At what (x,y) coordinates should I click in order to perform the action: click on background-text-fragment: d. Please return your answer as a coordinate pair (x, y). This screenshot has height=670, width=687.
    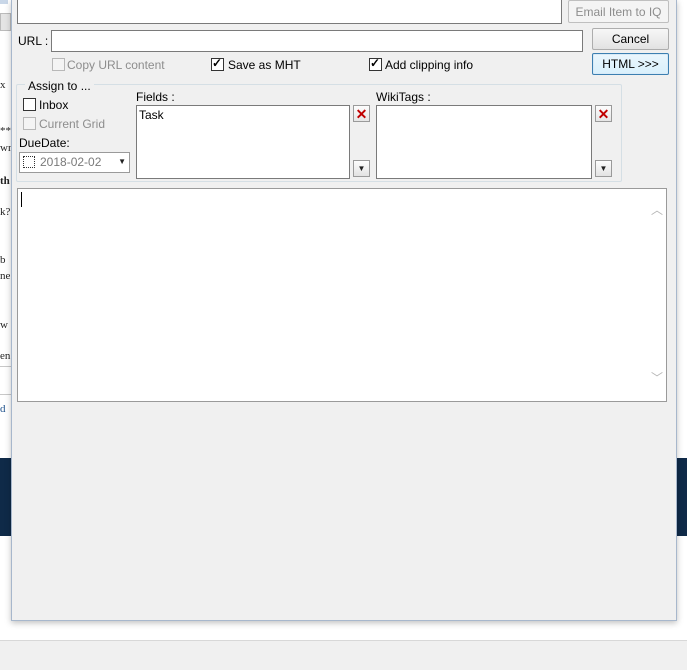
    Looking at the image, I should click on (3, 409).